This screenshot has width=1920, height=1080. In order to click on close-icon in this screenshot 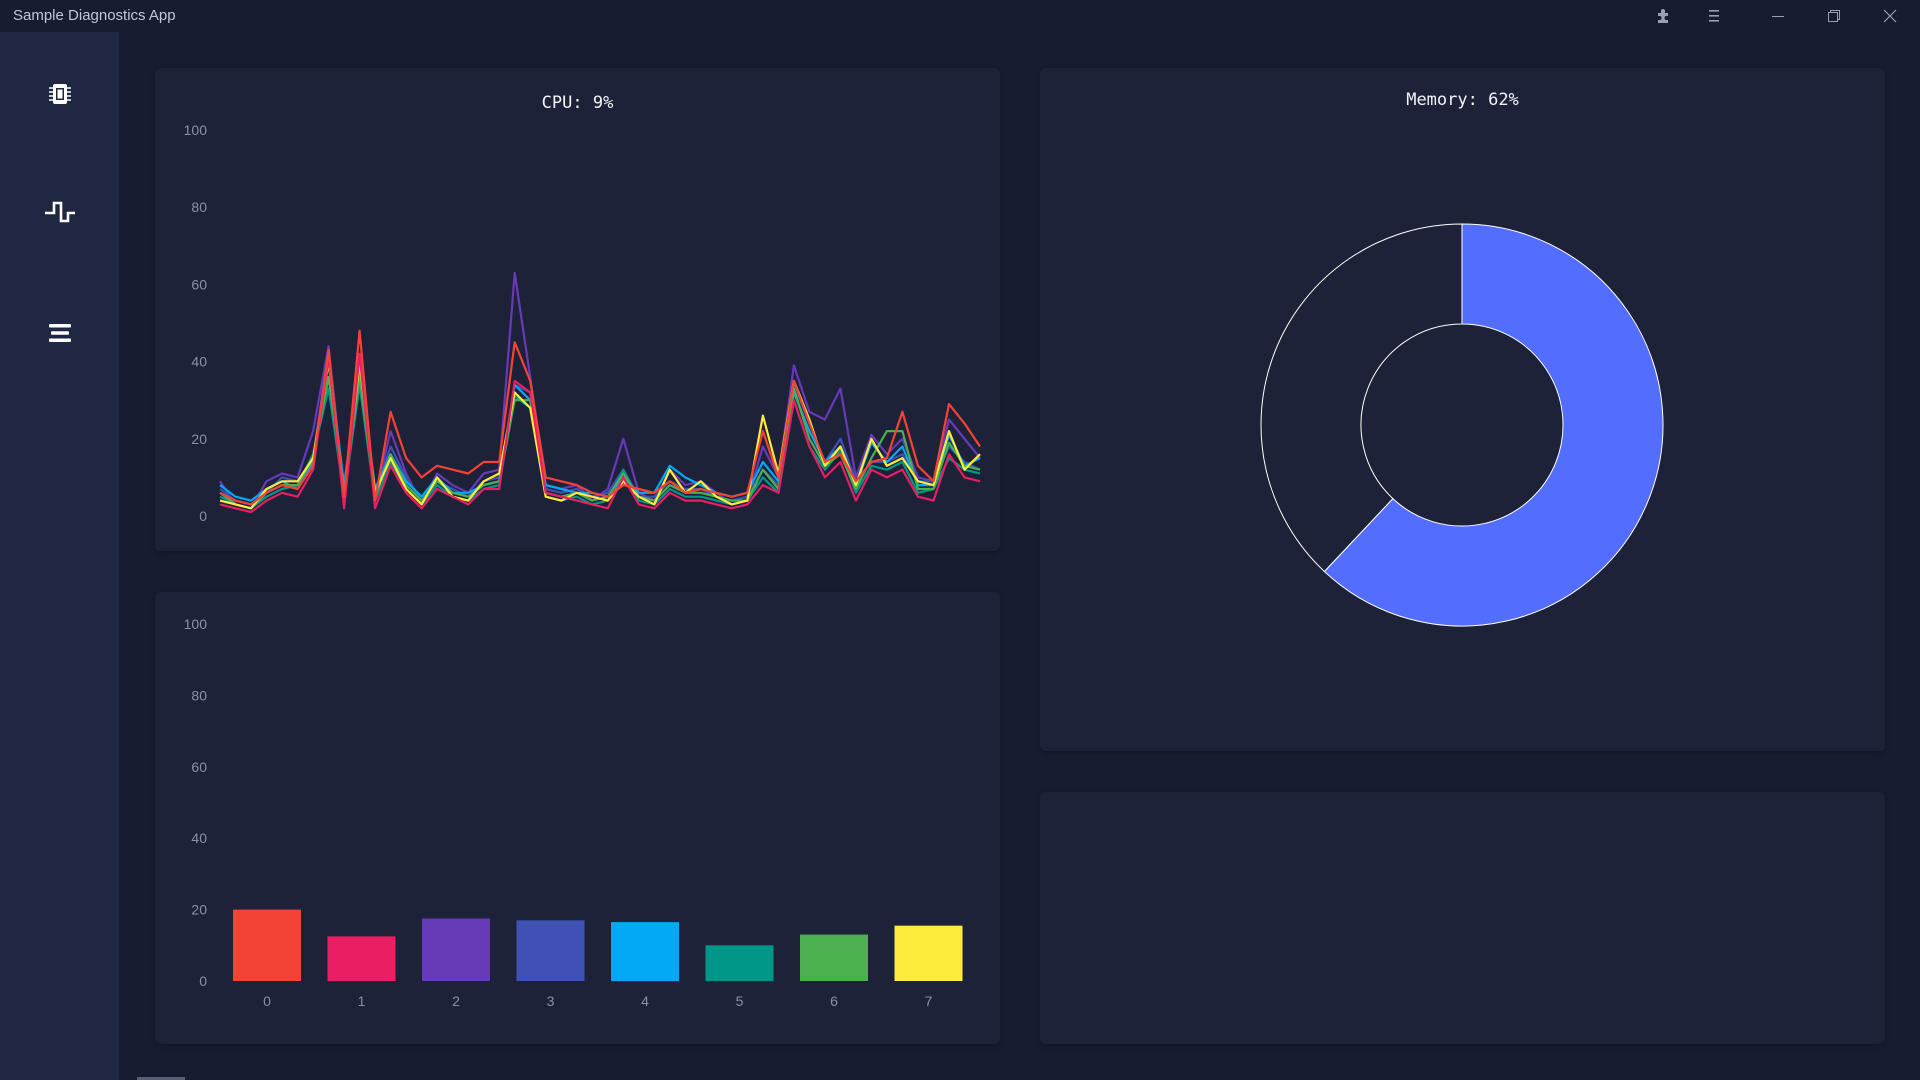, I will do `click(1890, 16)`.